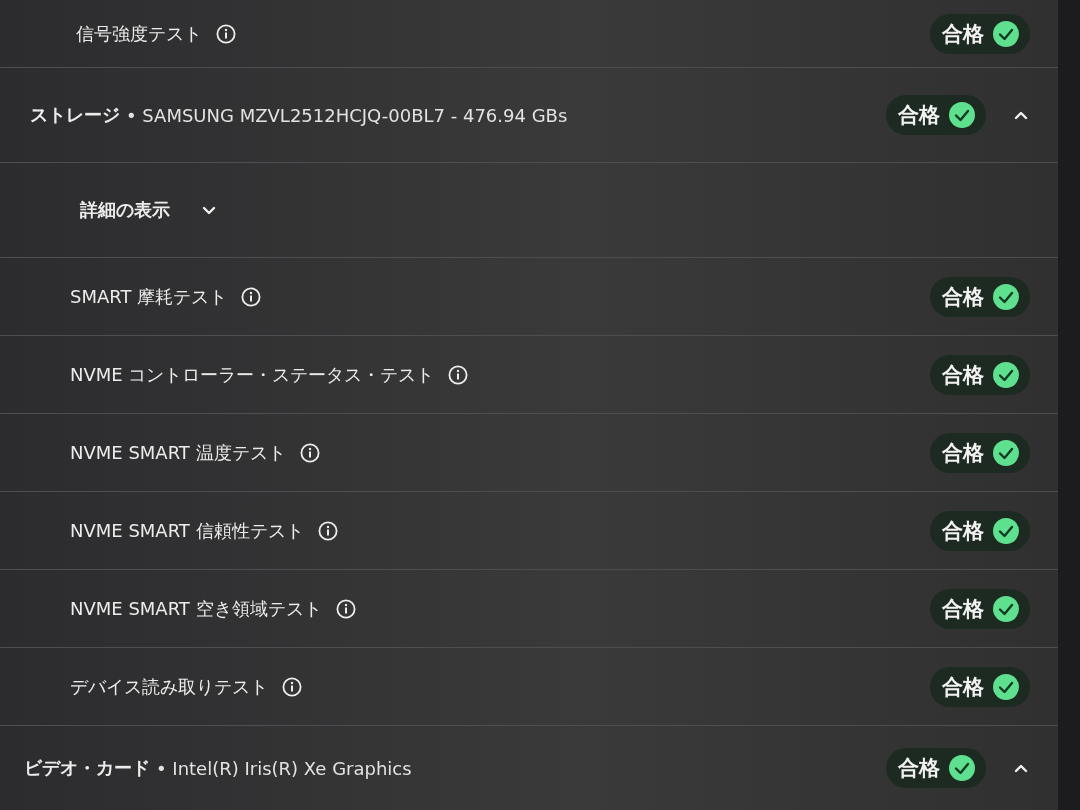 The image size is (1080, 810). Describe the element at coordinates (169, 686) in the screenshot. I see `test-label: デバイス読み取りテスト` at that location.